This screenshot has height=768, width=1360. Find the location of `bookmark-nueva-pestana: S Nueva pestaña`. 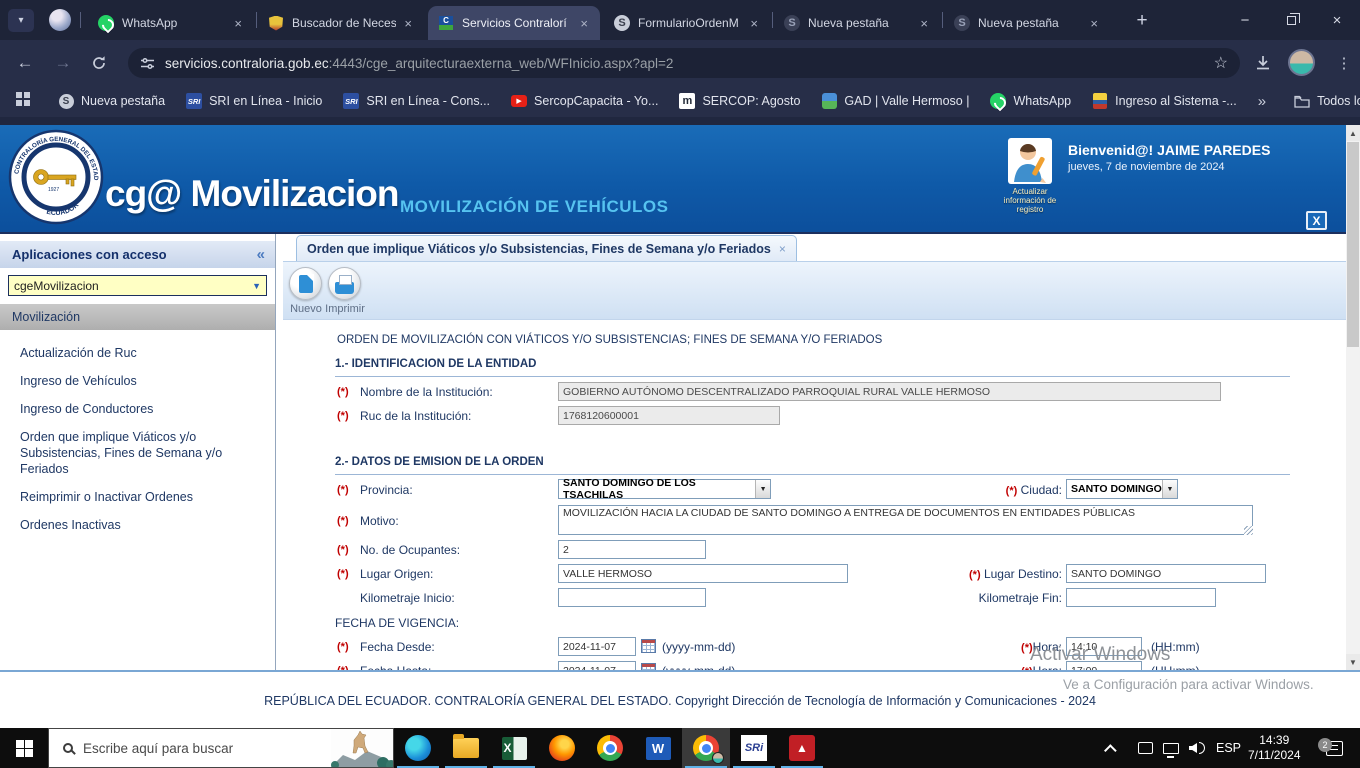

bookmark-nueva-pestana: S Nueva pestaña is located at coordinates (111, 101).